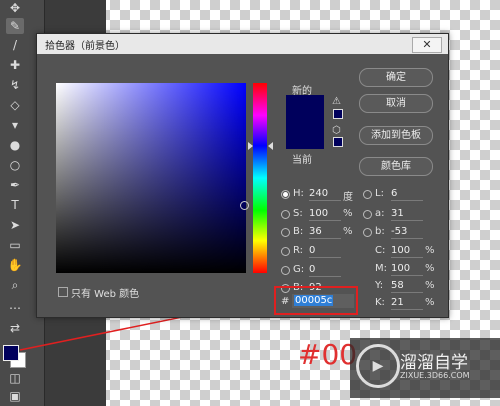 This screenshot has height=406, width=500. What do you see at coordinates (348, 213) in the screenshot?
I see `saturation-unit: %` at bounding box center [348, 213].